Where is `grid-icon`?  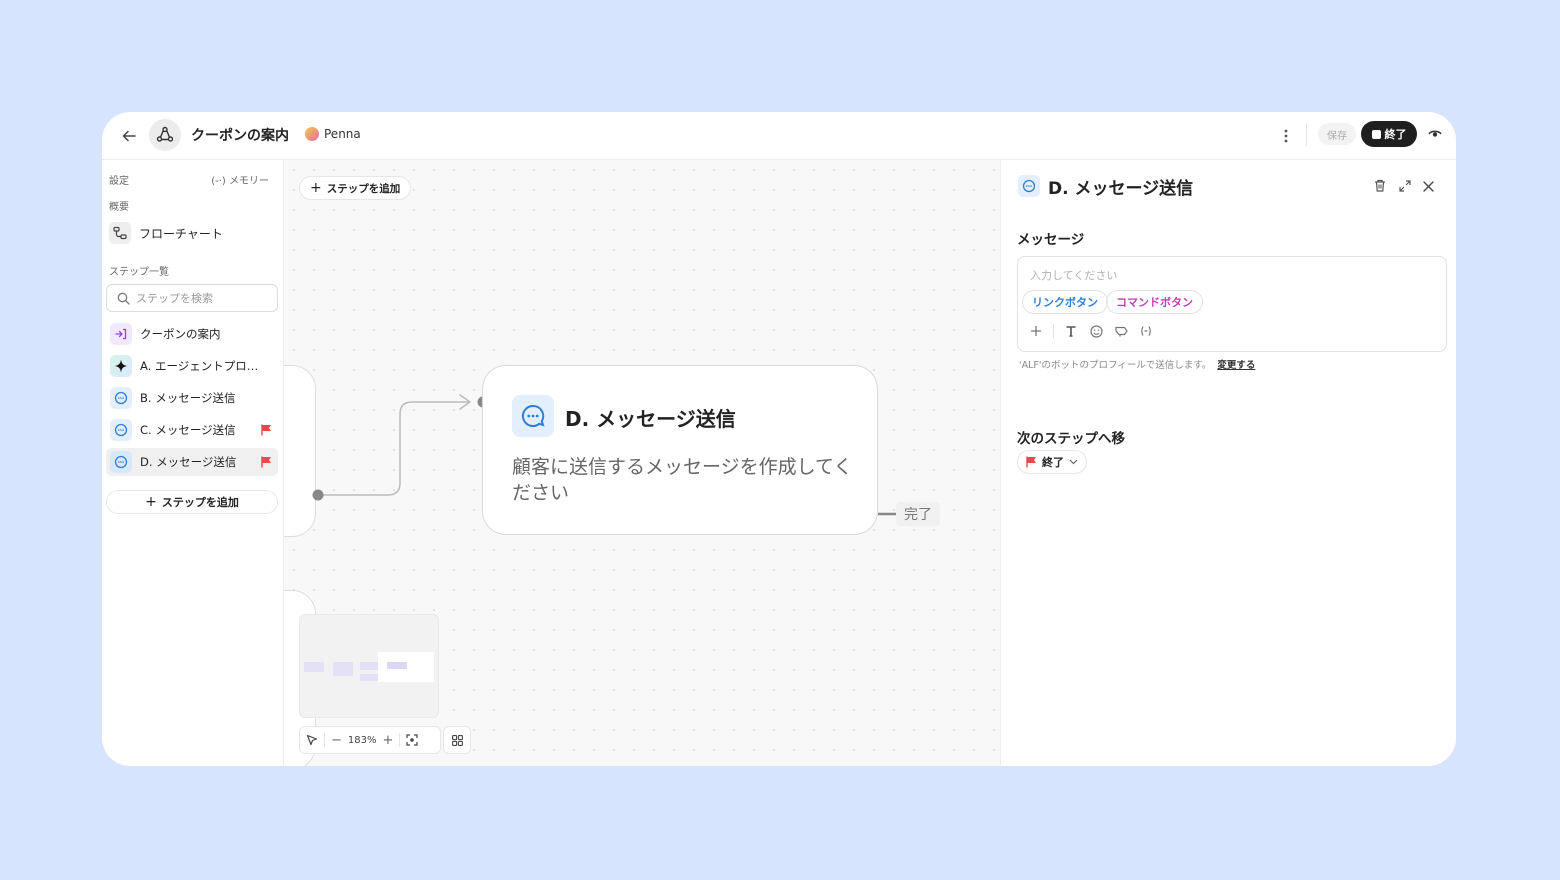
grid-icon is located at coordinates (457, 740).